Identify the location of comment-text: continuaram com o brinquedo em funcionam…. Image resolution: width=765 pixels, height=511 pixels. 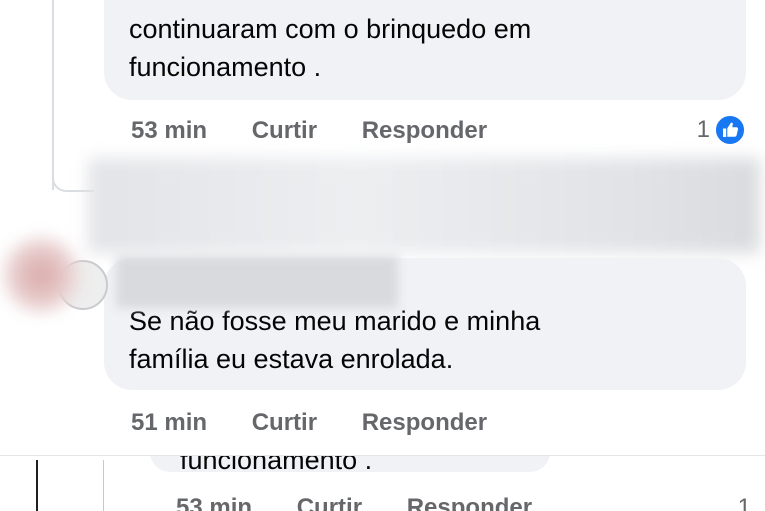
(429, 48).